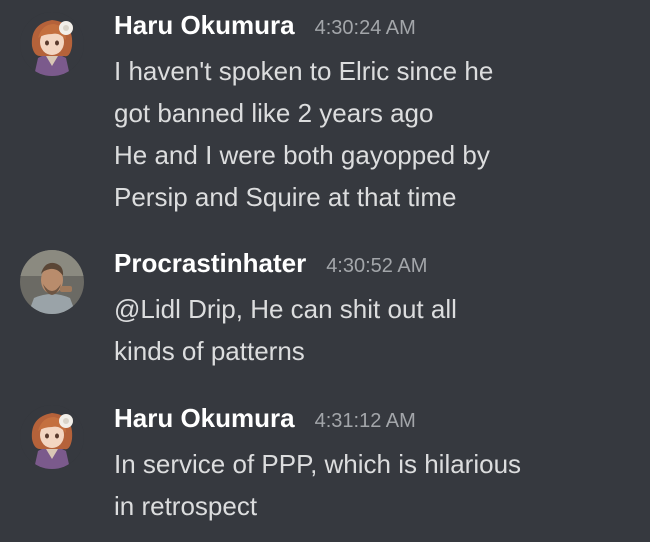 The height and width of the screenshot is (542, 650). Describe the element at coordinates (377, 266) in the screenshot. I see `timestamp: 4:30:52 AM` at that location.